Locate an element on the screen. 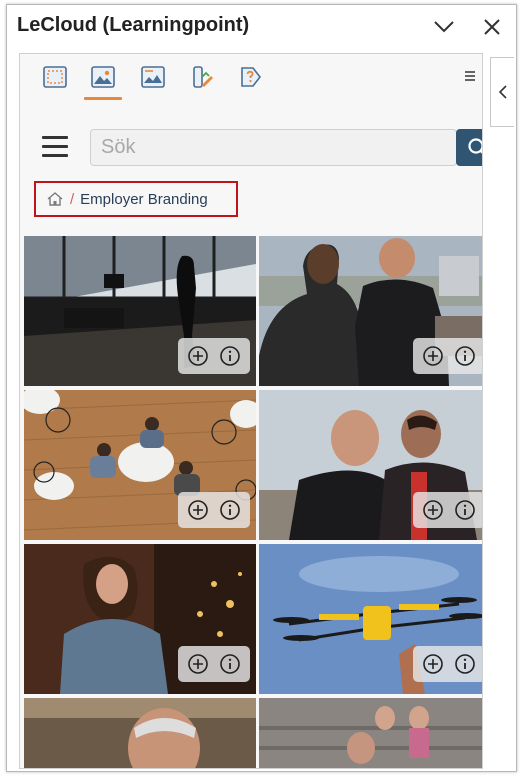 The width and height of the screenshot is (524, 780). tool-help is located at coordinates (251, 77).